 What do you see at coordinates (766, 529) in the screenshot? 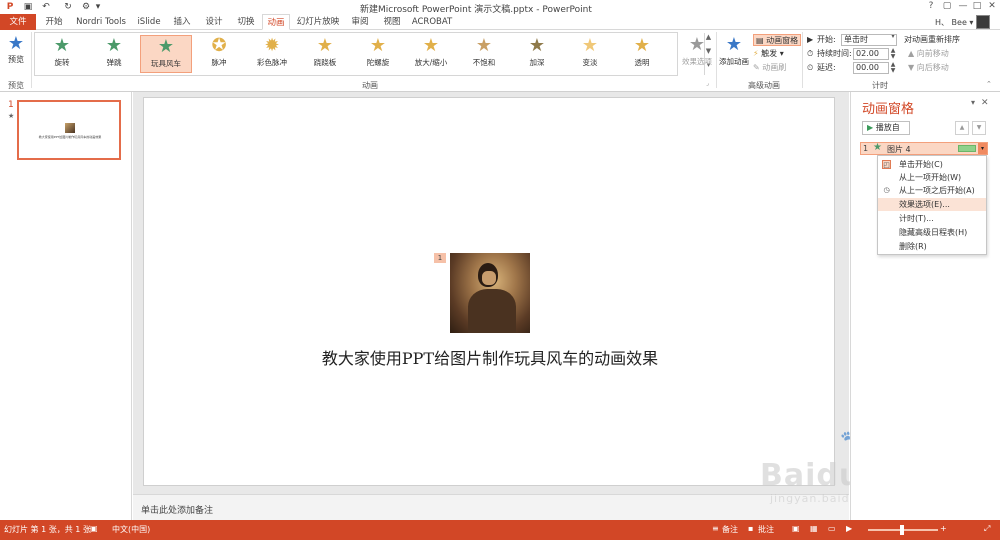
I see `comments-toggle: 批注` at bounding box center [766, 529].